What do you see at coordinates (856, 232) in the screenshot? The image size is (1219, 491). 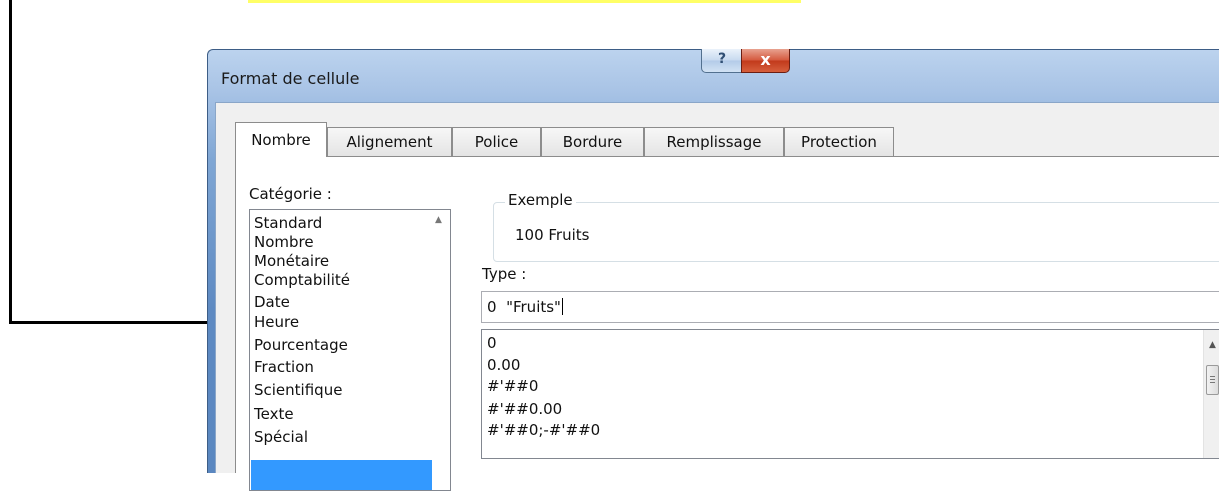 I see `example-groupbox` at bounding box center [856, 232].